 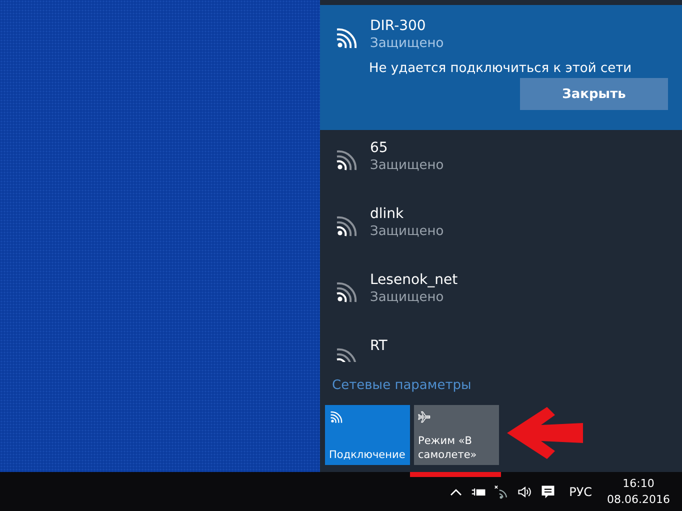 What do you see at coordinates (580, 491) in the screenshot?
I see `language-indicator: РУС` at bounding box center [580, 491].